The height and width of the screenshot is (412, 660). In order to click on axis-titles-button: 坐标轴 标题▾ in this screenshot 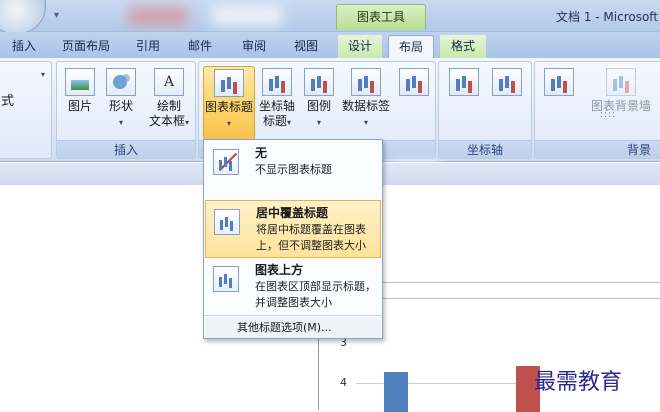, I will do `click(277, 98)`.